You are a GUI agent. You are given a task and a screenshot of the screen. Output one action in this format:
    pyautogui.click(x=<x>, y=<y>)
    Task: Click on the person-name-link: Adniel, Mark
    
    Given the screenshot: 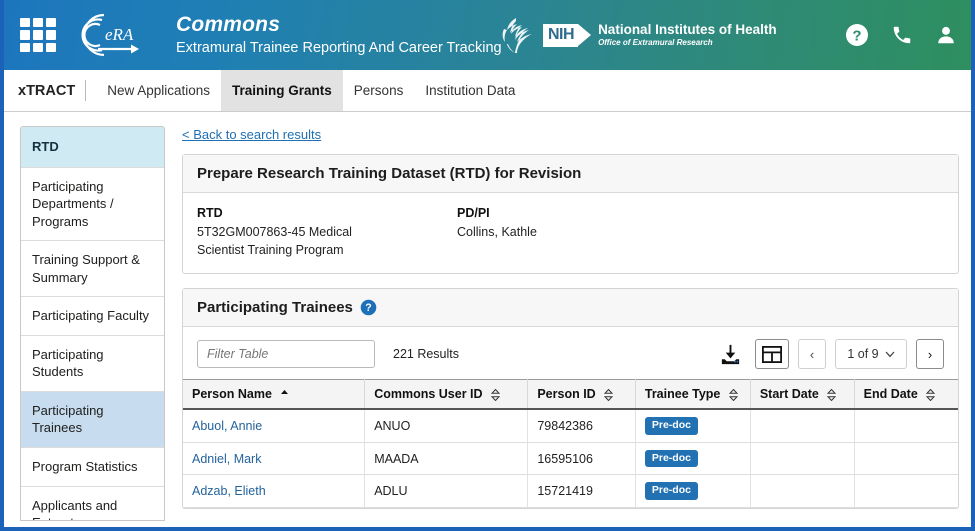 What is the action you would take?
    pyautogui.click(x=226, y=459)
    